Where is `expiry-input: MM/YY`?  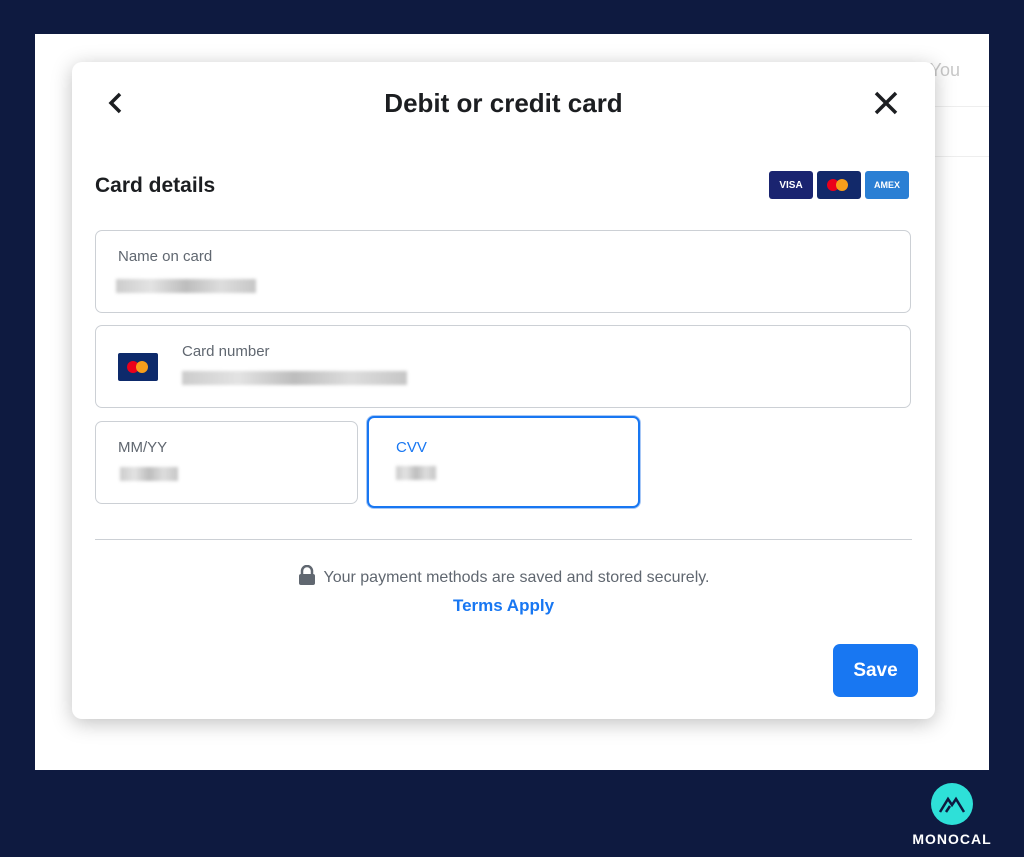 expiry-input: MM/YY is located at coordinates (226, 462).